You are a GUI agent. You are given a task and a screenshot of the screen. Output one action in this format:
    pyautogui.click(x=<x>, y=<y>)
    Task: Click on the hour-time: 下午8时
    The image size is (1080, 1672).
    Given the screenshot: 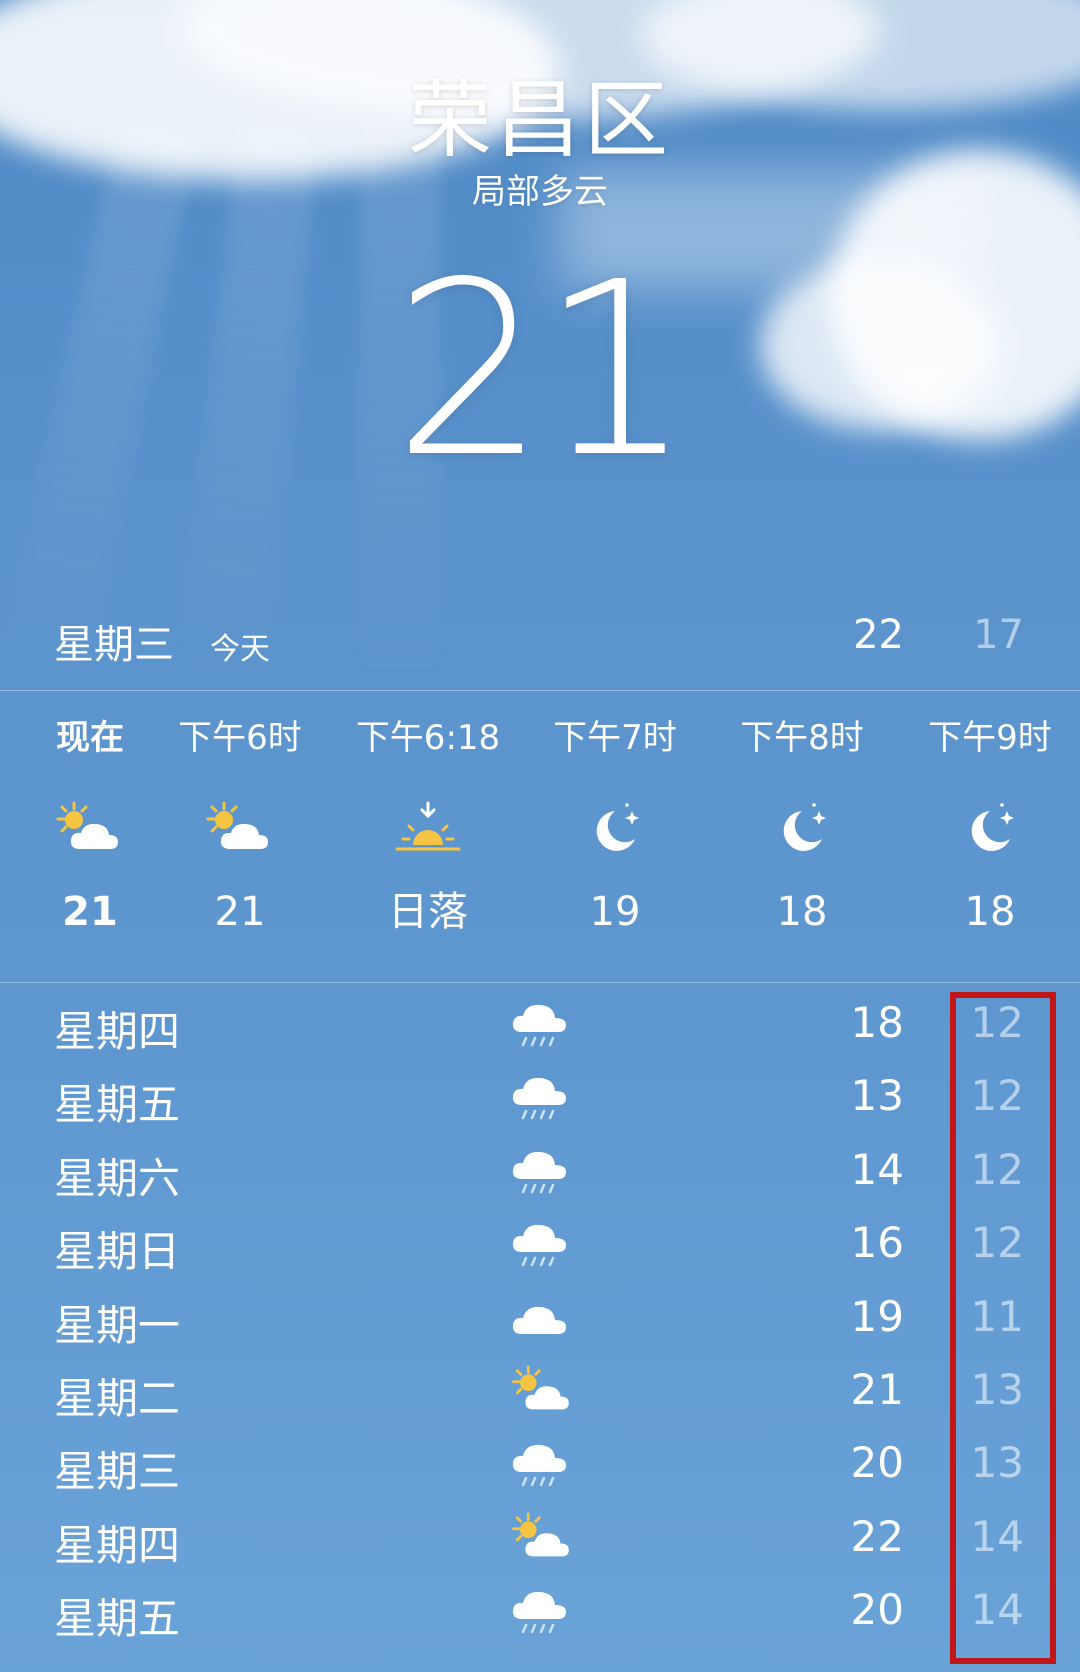 What is the action you would take?
    pyautogui.click(x=802, y=738)
    